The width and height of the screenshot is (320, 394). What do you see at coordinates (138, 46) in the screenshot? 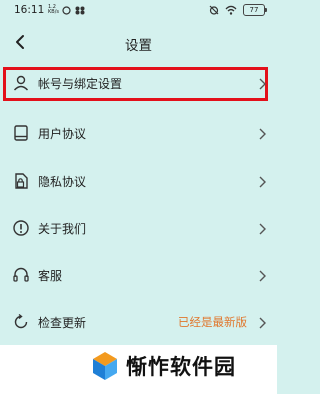
I see `page-title: 设置` at bounding box center [138, 46].